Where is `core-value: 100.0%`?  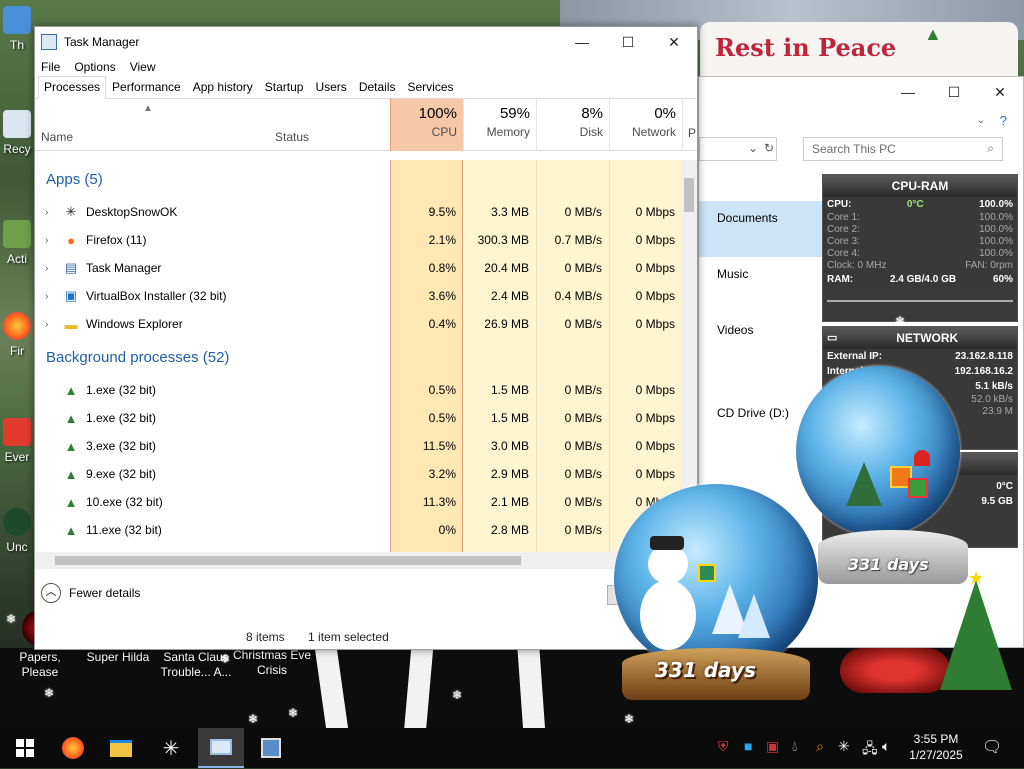
core-value: 100.0% is located at coordinates (996, 229).